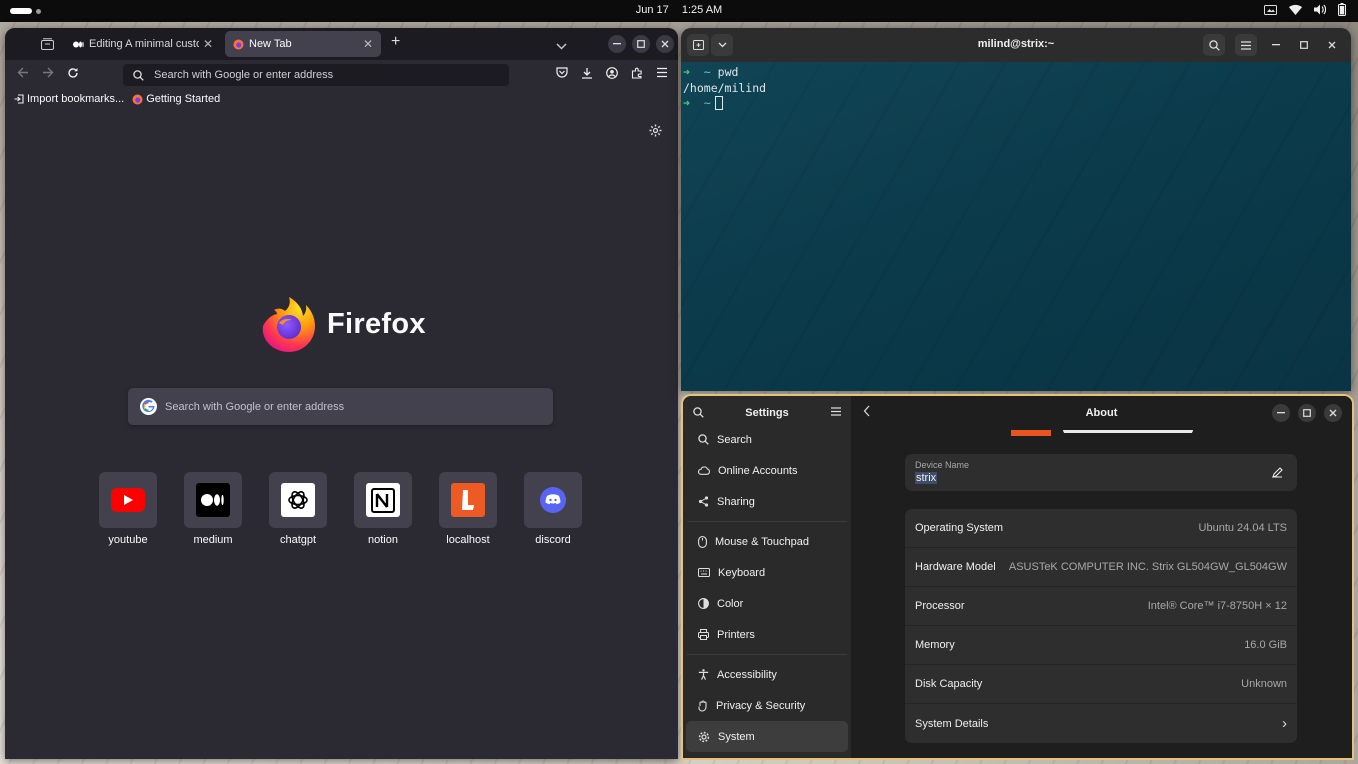  What do you see at coordinates (562, 72) in the screenshot?
I see `pocket-icon` at bounding box center [562, 72].